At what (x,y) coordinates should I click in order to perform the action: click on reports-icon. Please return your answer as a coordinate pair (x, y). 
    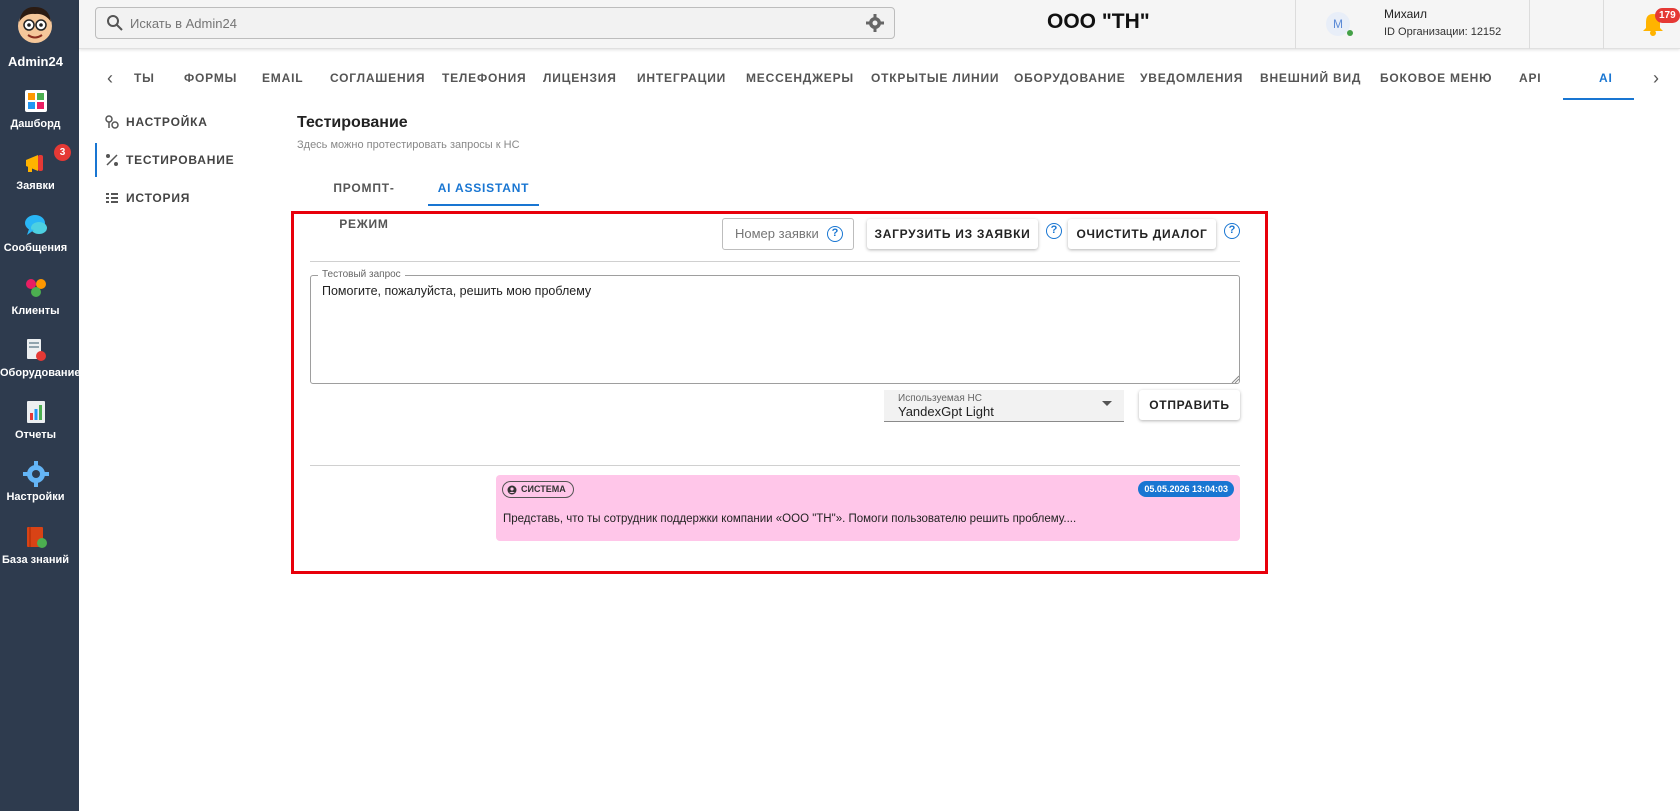
    Looking at the image, I should click on (36, 412).